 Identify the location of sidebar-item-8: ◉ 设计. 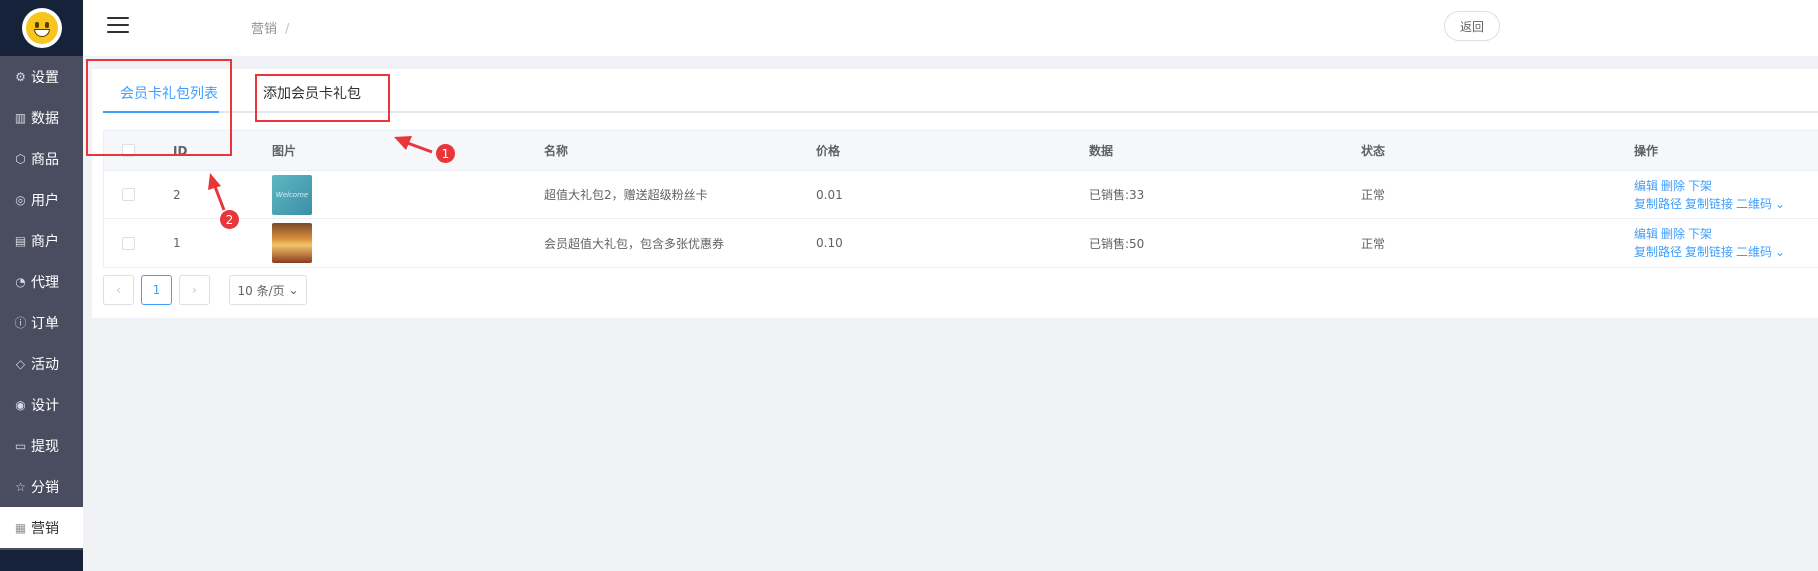
(41, 404).